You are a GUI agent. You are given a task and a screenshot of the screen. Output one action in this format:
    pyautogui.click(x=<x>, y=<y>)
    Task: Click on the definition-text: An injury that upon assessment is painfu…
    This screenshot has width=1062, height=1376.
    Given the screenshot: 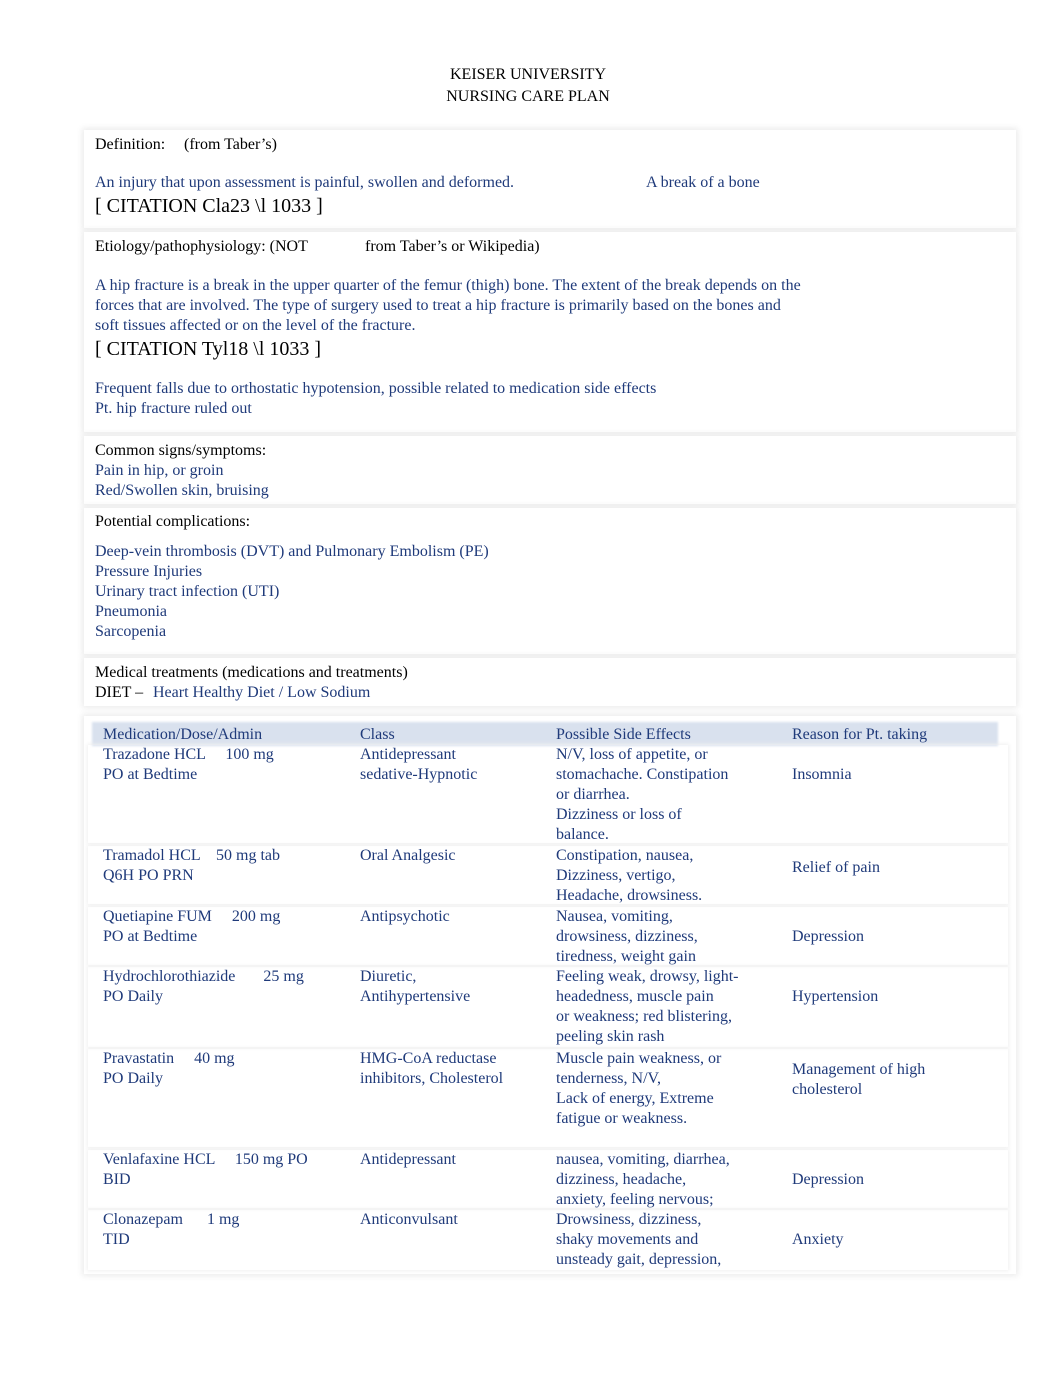 What is the action you would take?
    pyautogui.click(x=305, y=182)
    